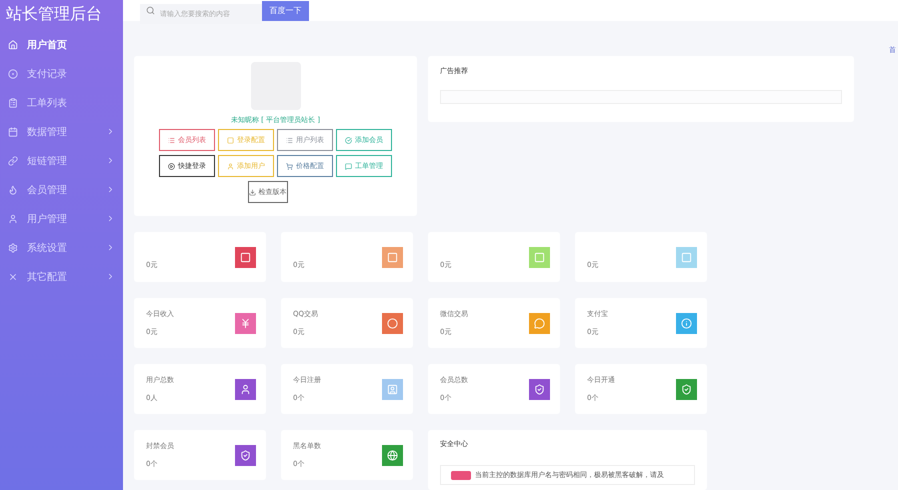  I want to click on warning-tag, so click(461, 475).